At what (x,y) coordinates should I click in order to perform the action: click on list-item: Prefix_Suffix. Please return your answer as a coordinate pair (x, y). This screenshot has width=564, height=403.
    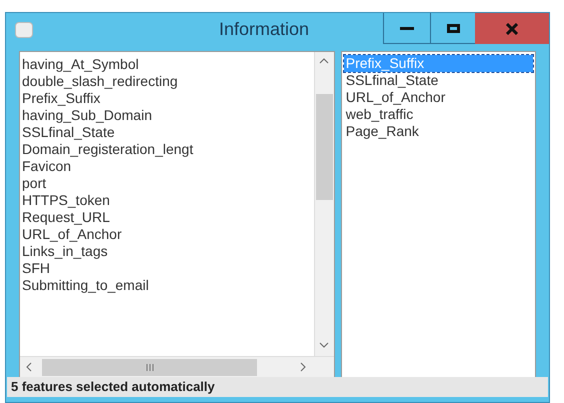
    Looking at the image, I should click on (167, 98).